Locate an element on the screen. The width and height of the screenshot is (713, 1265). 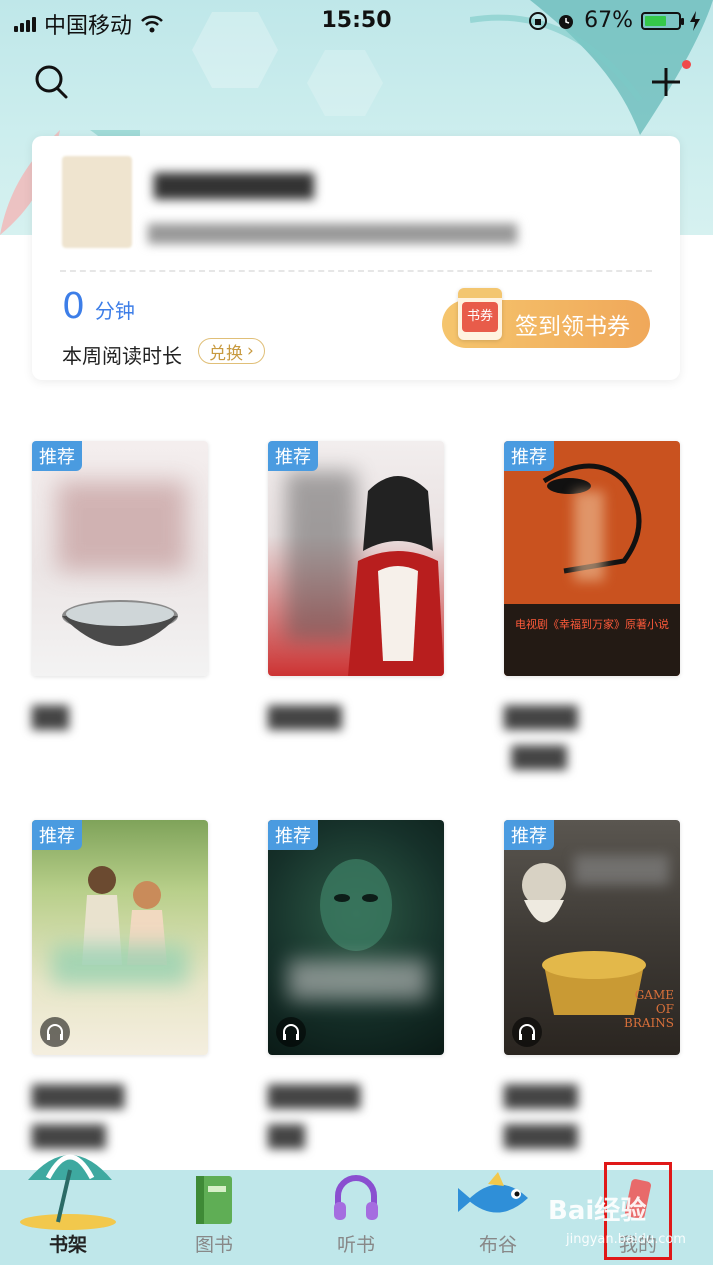
divider is located at coordinates (356, 271).